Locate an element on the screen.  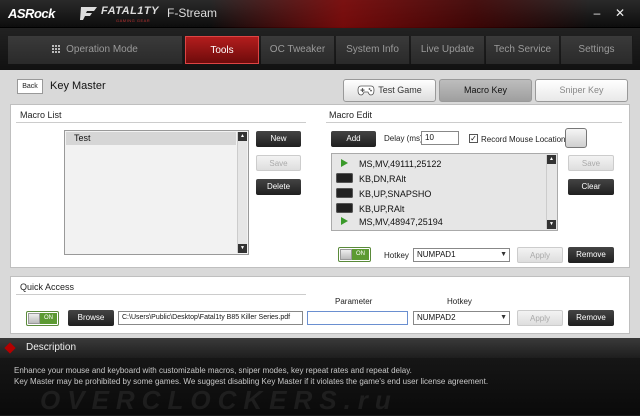
diamond-icon is located at coordinates (10, 348).